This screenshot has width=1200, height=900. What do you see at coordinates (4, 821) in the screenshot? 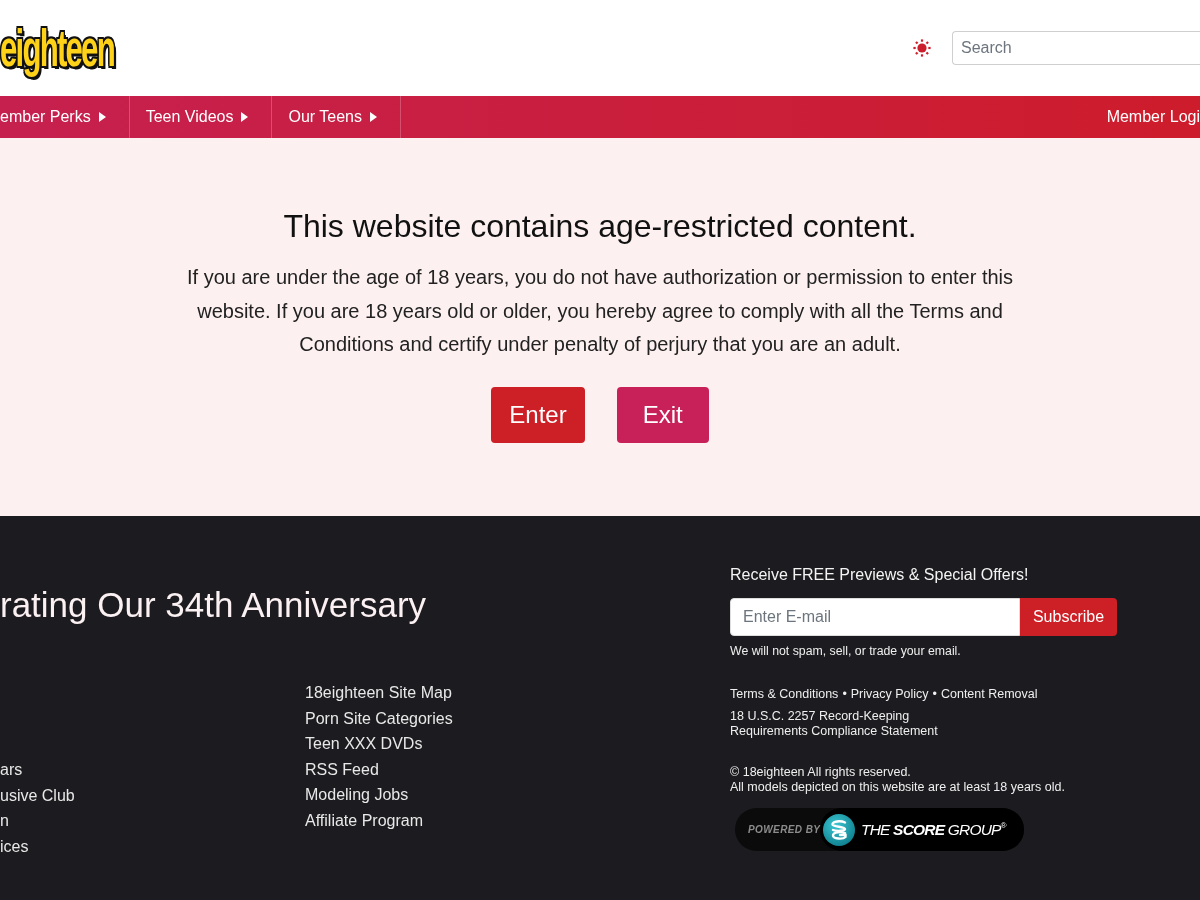
I see `footer-link: n` at bounding box center [4, 821].